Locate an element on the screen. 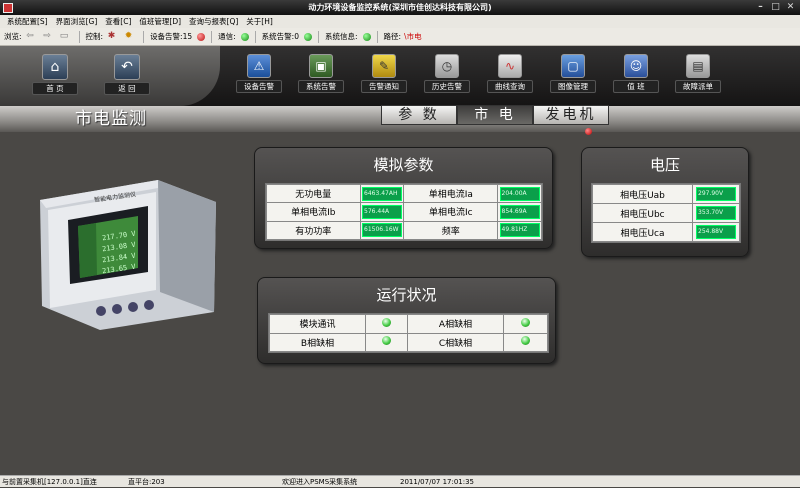  alarm-notice-button: ✎ 告警通知 is located at coordinates (384, 73).